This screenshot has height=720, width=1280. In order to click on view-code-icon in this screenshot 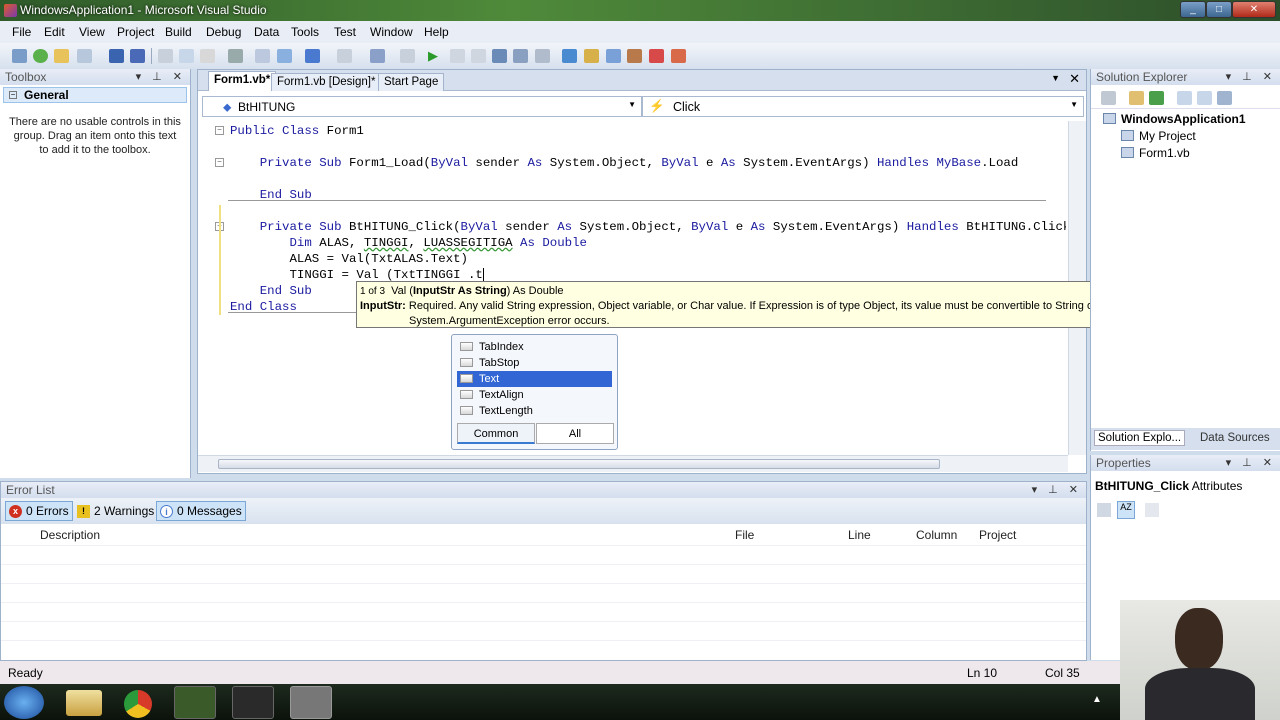, I will do `click(1184, 98)`.